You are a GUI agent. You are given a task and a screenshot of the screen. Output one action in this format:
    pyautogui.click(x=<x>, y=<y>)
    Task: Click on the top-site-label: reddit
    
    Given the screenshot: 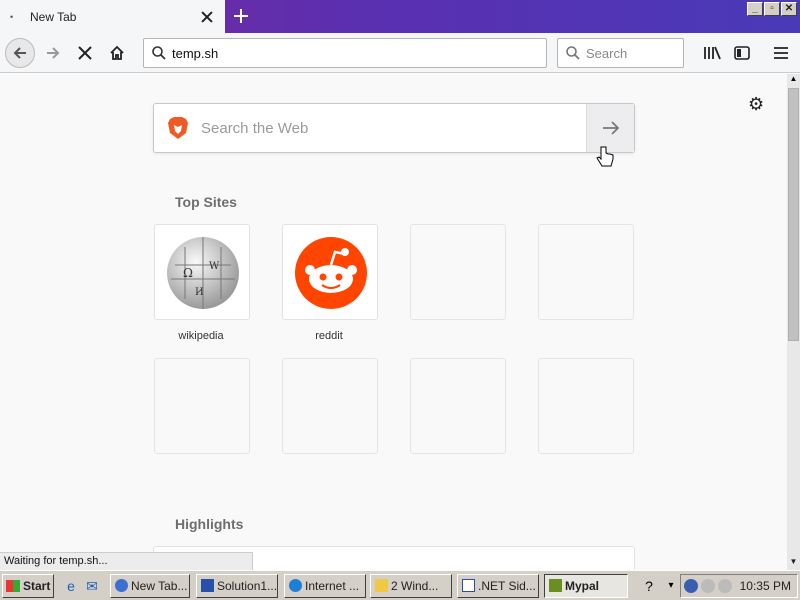 What is the action you would take?
    pyautogui.click(x=329, y=336)
    